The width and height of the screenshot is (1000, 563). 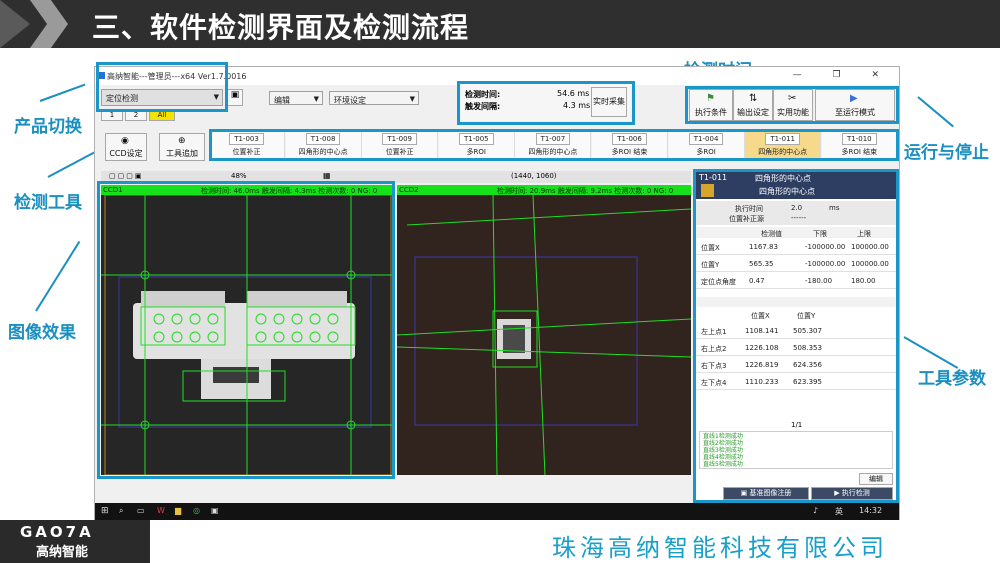 What do you see at coordinates (296, 98) in the screenshot?
I see `edit-menu: 编辑 ▼` at bounding box center [296, 98].